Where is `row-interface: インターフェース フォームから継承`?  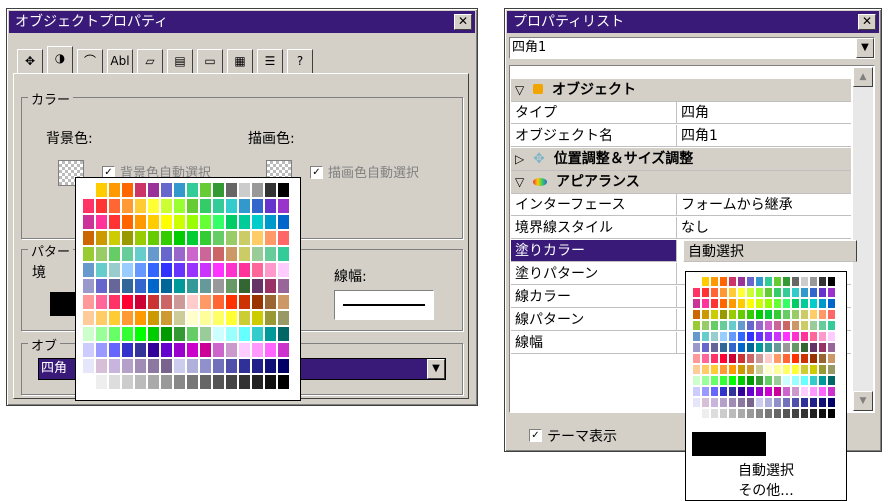 row-interface: インターフェース フォームから継承 is located at coordinates (681, 205).